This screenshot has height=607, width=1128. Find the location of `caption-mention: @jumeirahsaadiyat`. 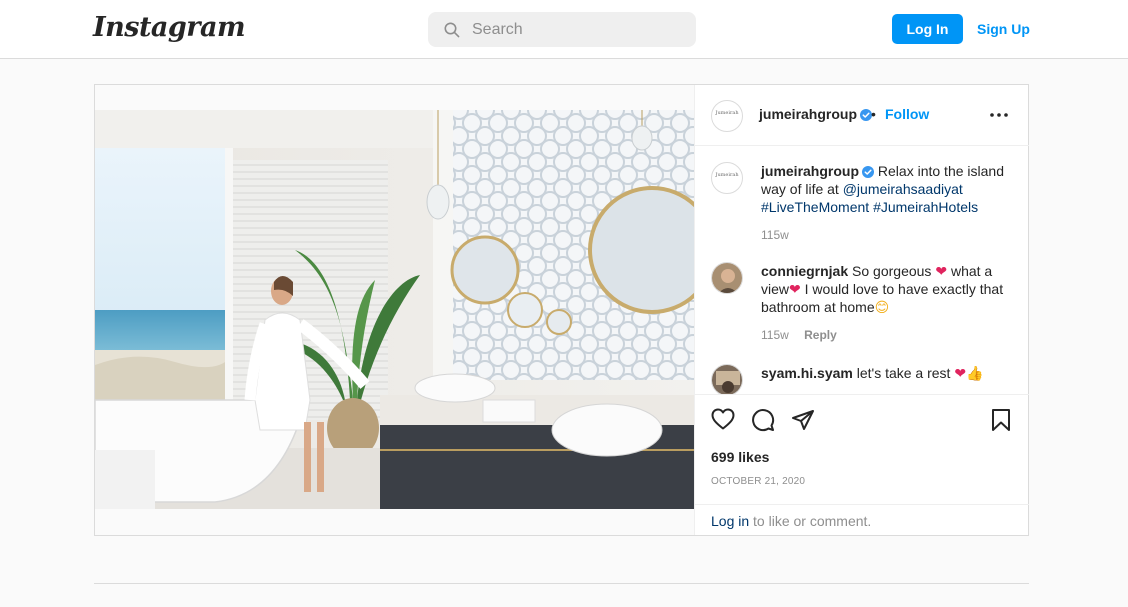

caption-mention: @jumeirahsaadiyat is located at coordinates (903, 189).